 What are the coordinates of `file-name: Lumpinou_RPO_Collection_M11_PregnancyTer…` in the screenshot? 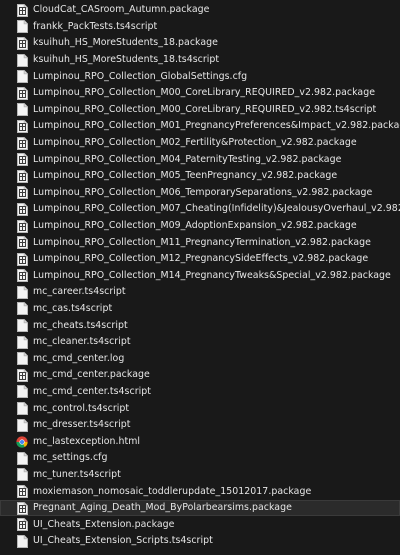 It's located at (202, 242).